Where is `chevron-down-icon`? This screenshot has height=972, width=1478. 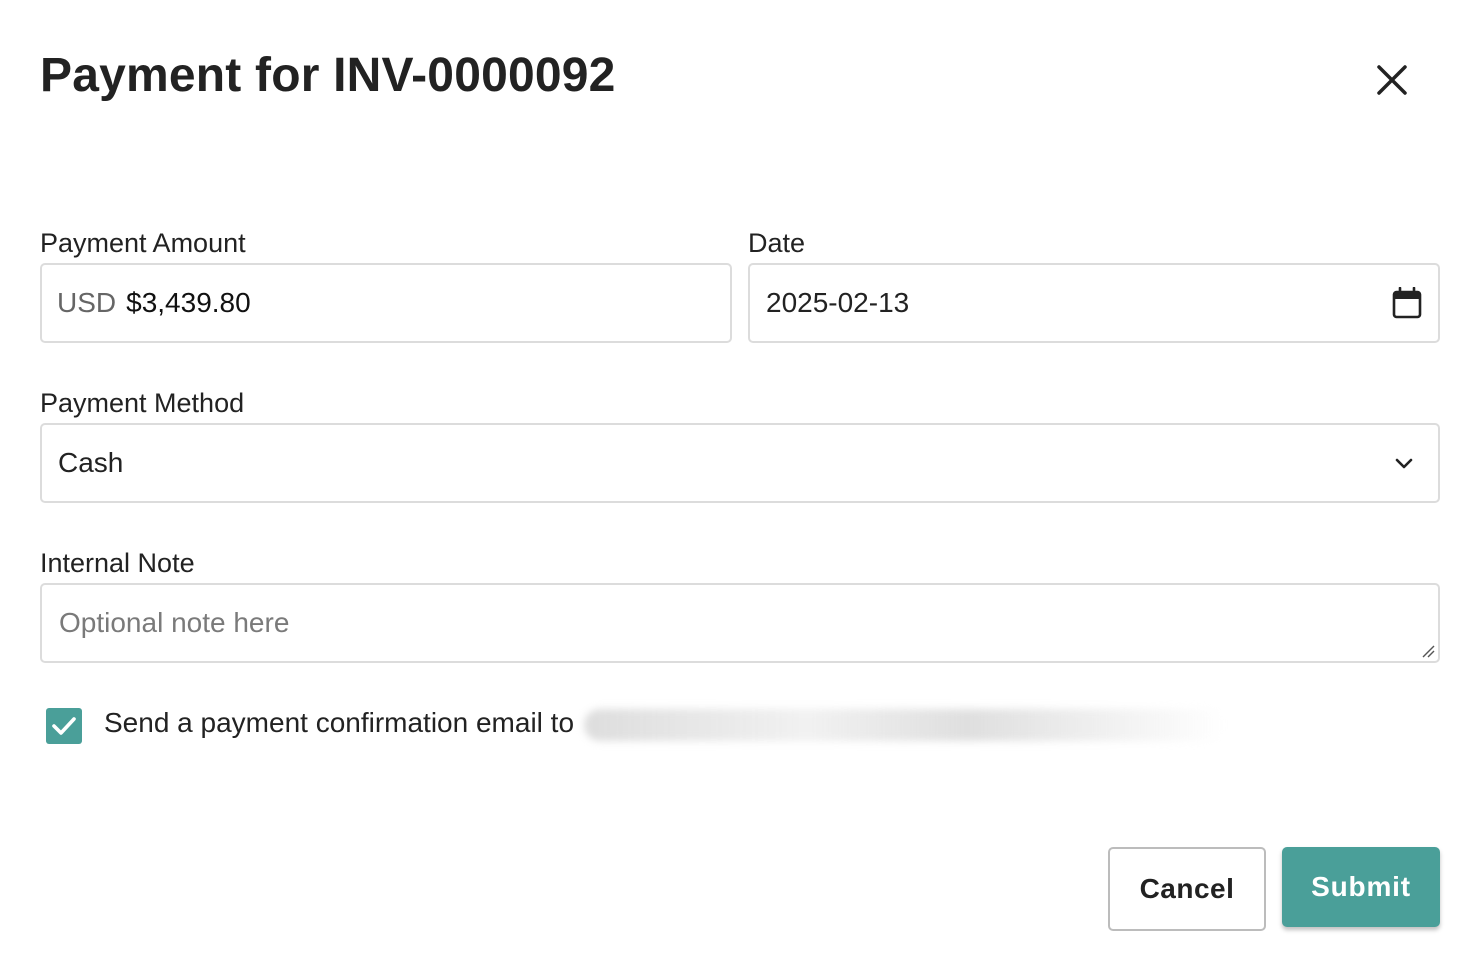 chevron-down-icon is located at coordinates (1404, 463).